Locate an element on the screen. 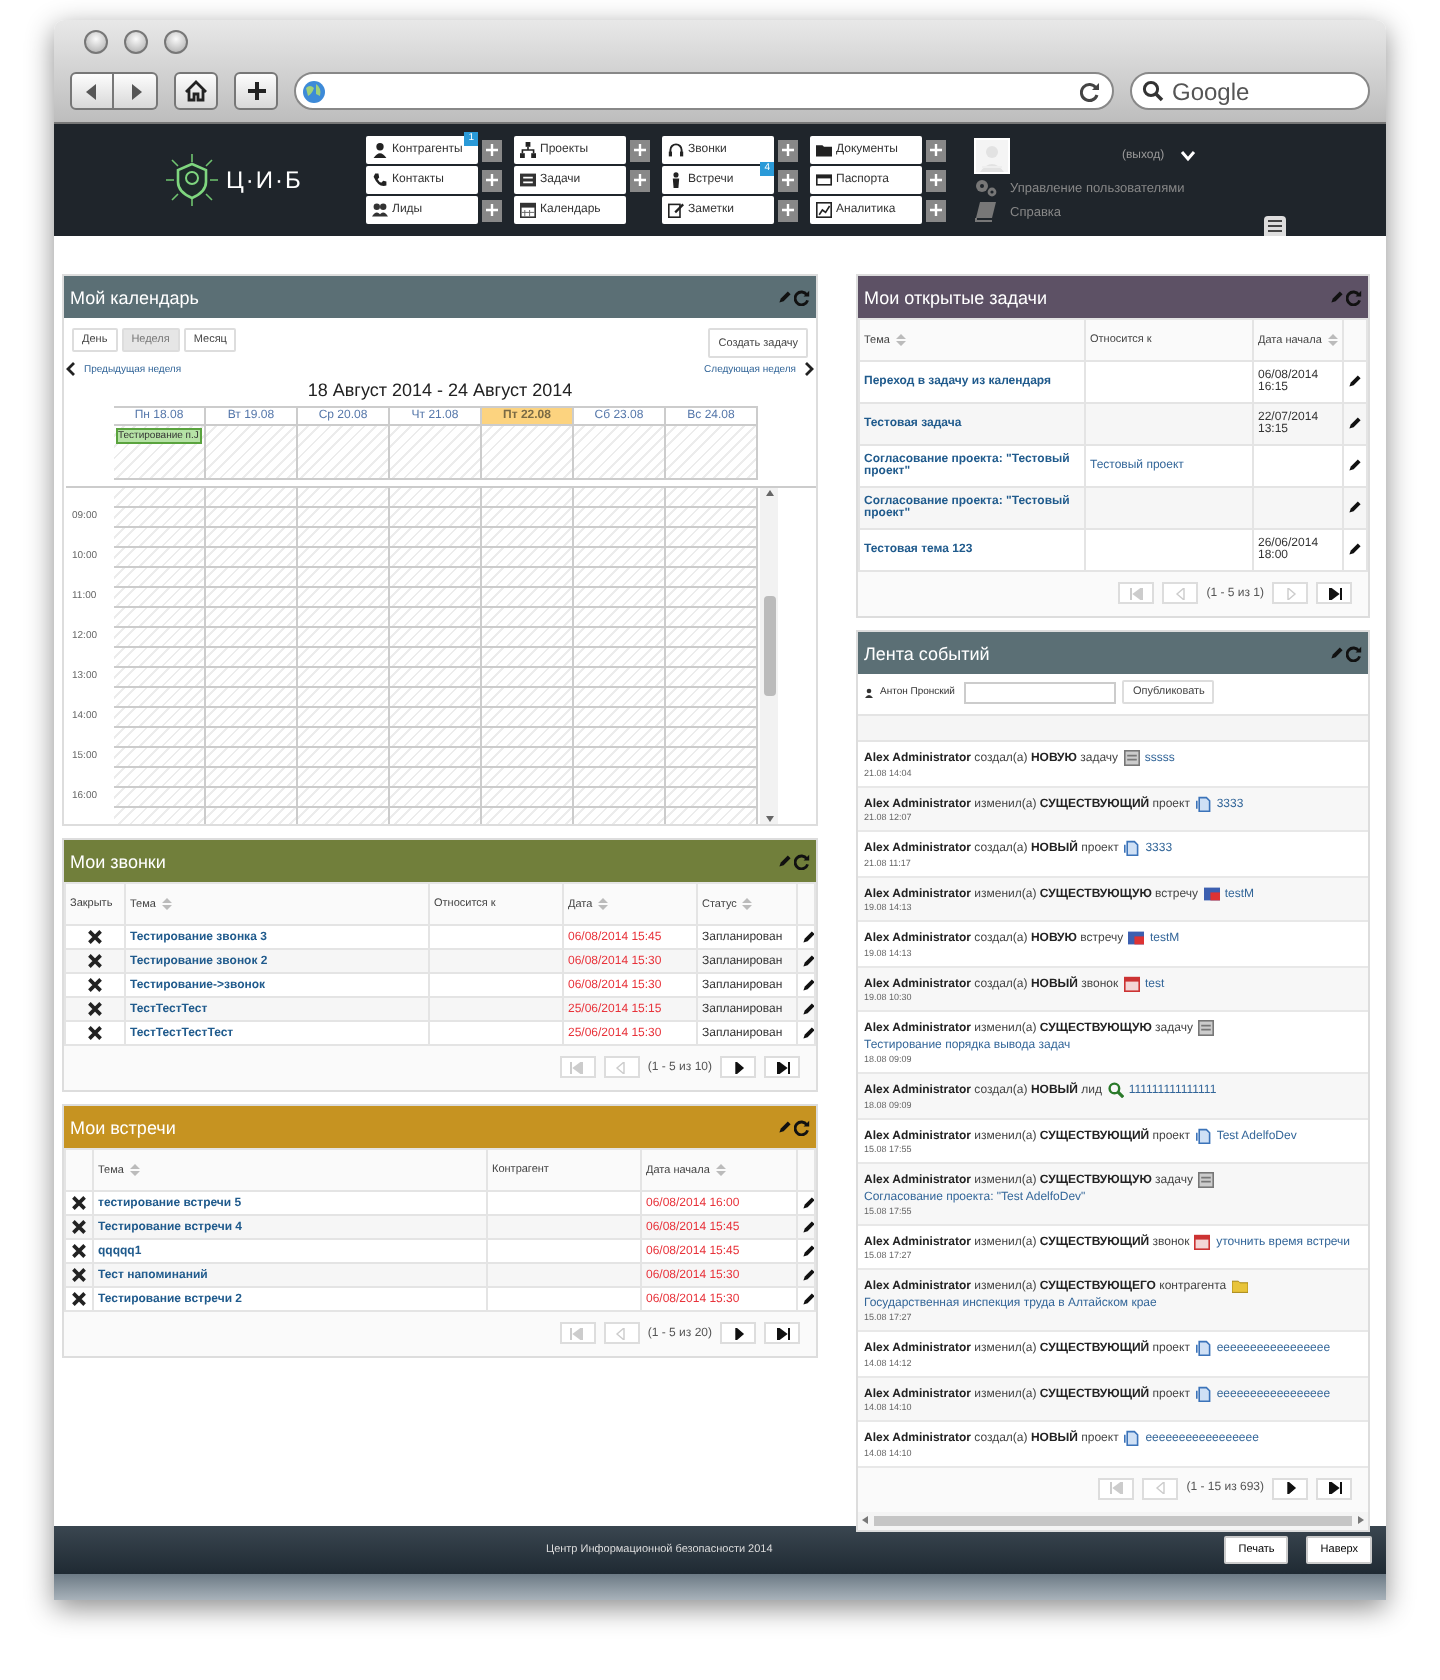 The height and width of the screenshot is (1680, 1440). zoom-window-button is located at coordinates (176, 42).